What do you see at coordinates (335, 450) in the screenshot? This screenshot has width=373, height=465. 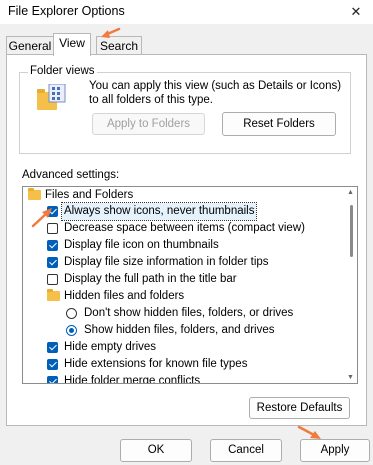 I see `apply-button: Apply` at bounding box center [335, 450].